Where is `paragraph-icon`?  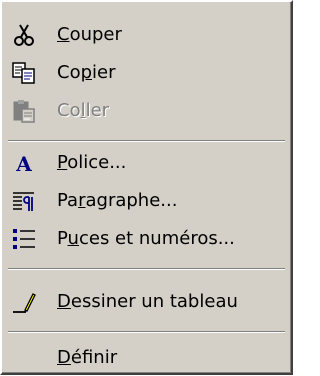
paragraph-icon is located at coordinates (24, 201).